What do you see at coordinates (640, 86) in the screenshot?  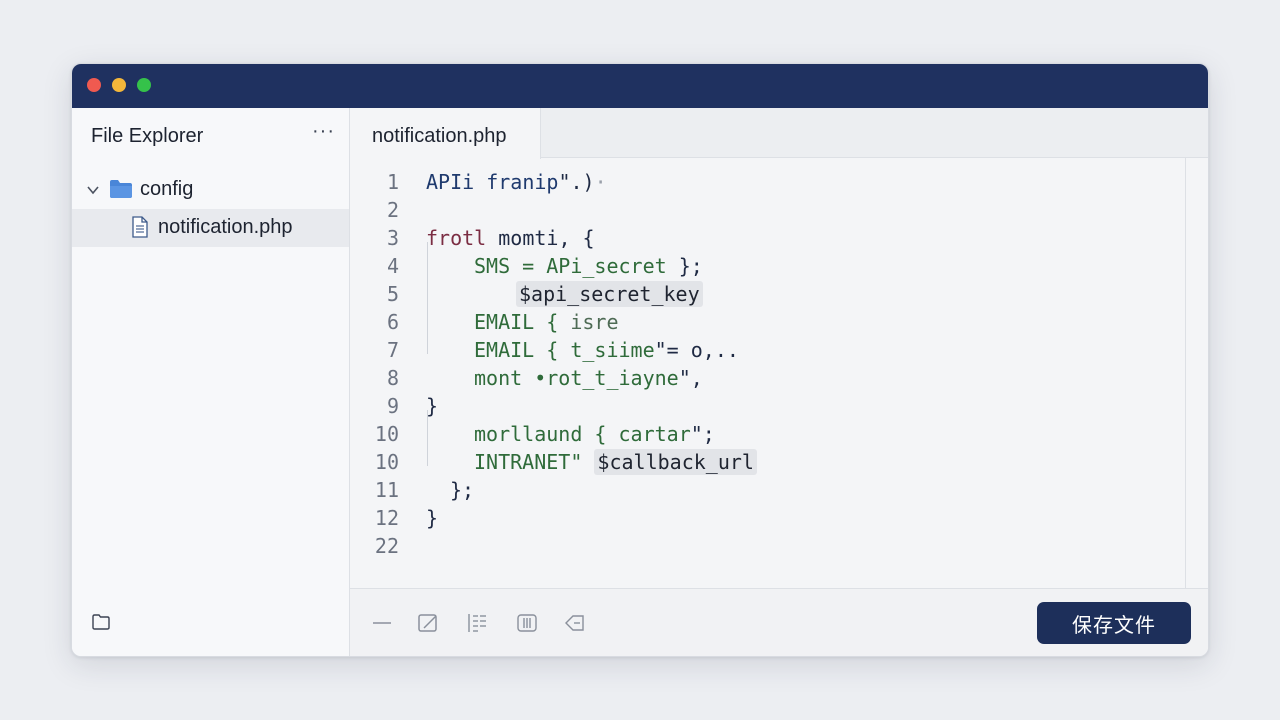 I see `title-bar` at bounding box center [640, 86].